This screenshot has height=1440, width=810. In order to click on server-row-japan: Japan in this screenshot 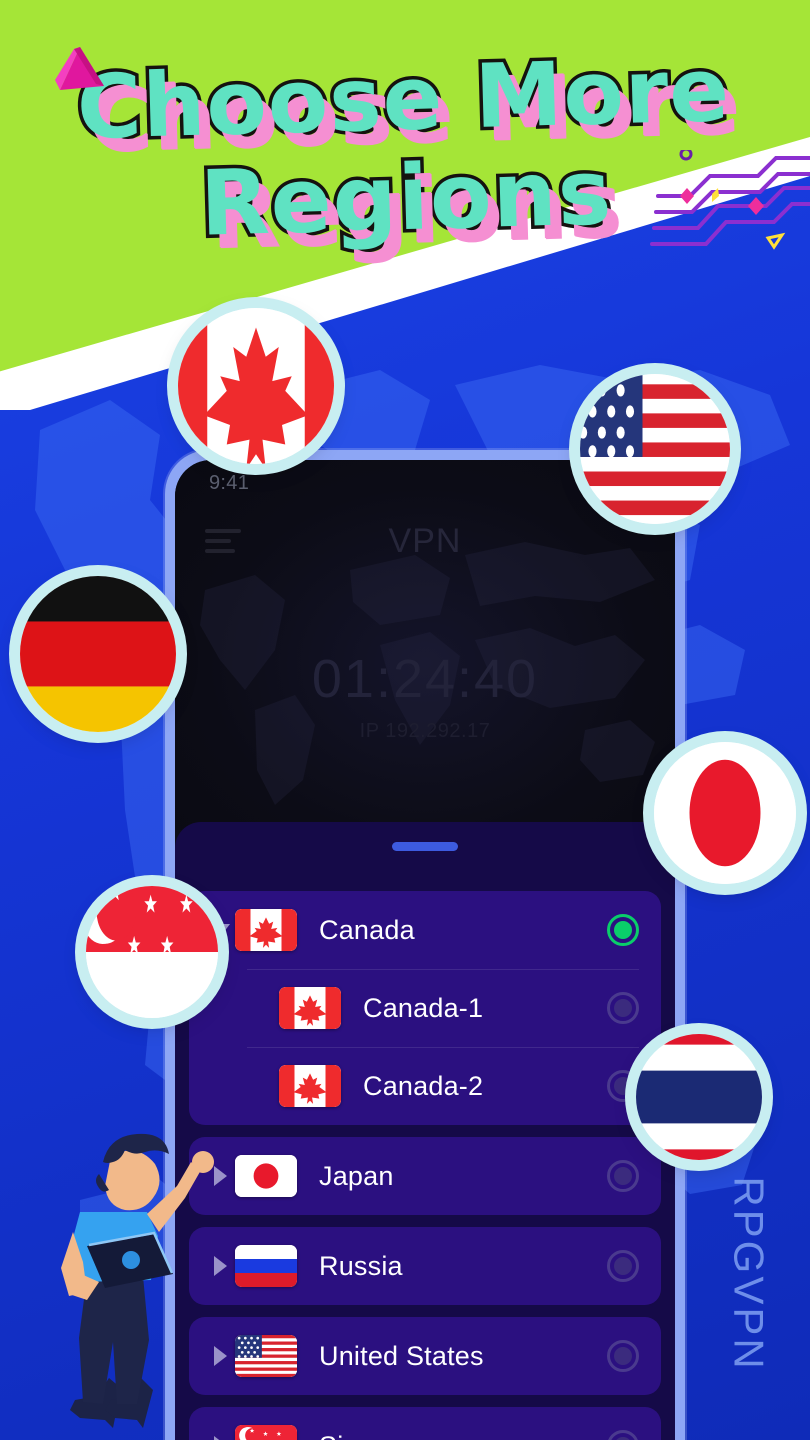, I will do `click(425, 1176)`.